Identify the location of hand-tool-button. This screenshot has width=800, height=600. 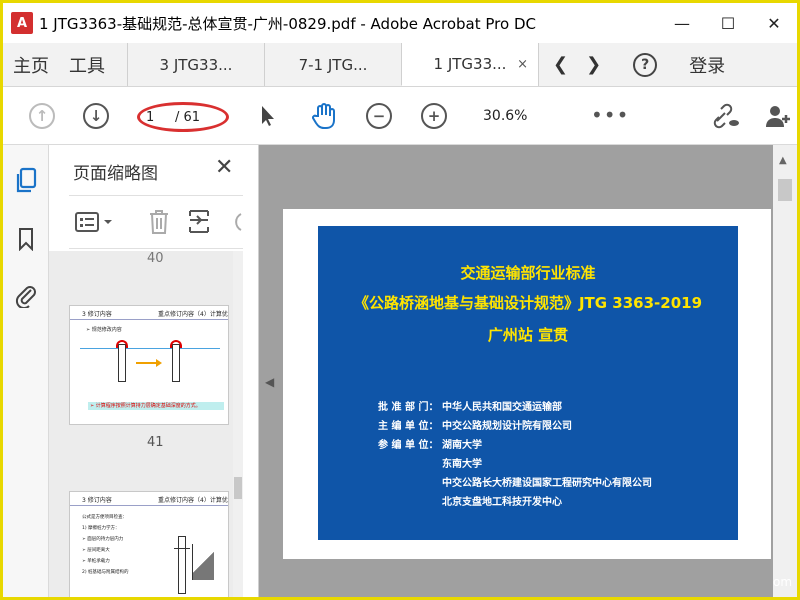
(324, 116).